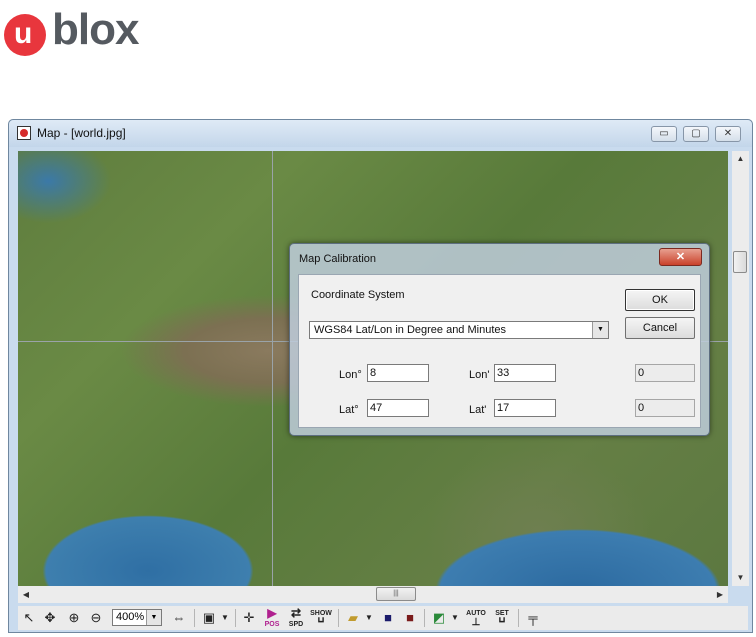 The width and height of the screenshot is (756, 637). Describe the element at coordinates (225, 618) in the screenshot. I see `properties-dropdown-icon: ▼` at that location.